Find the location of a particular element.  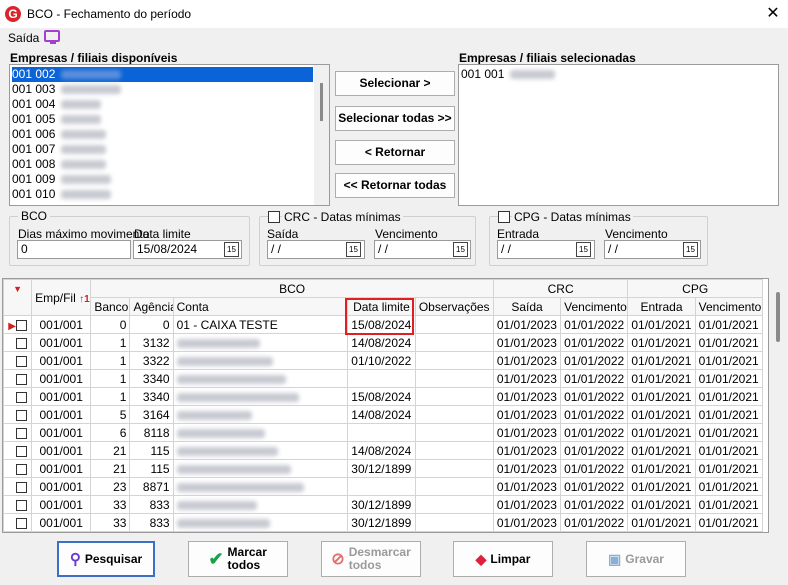

close-icon: ✕ is located at coordinates (773, 14).